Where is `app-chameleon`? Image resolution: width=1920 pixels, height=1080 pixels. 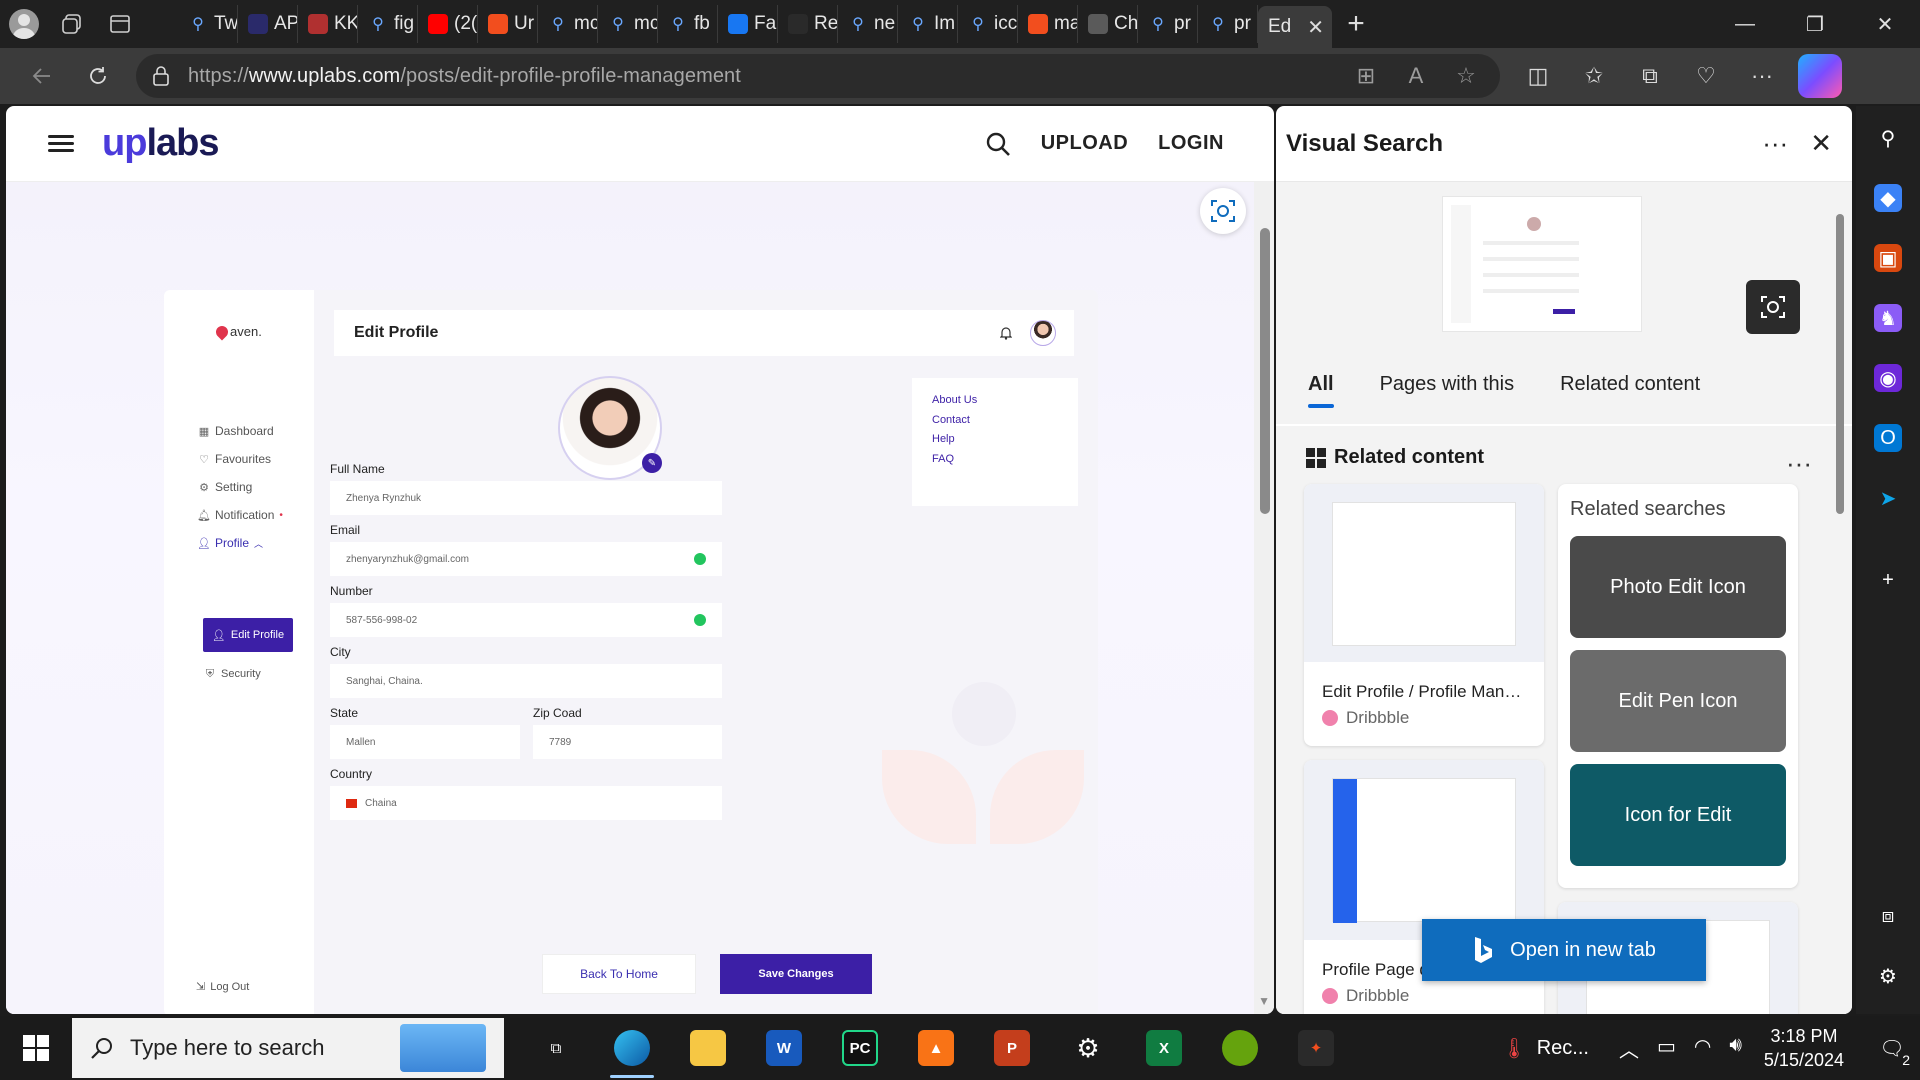
app-chameleon is located at coordinates (1240, 1048).